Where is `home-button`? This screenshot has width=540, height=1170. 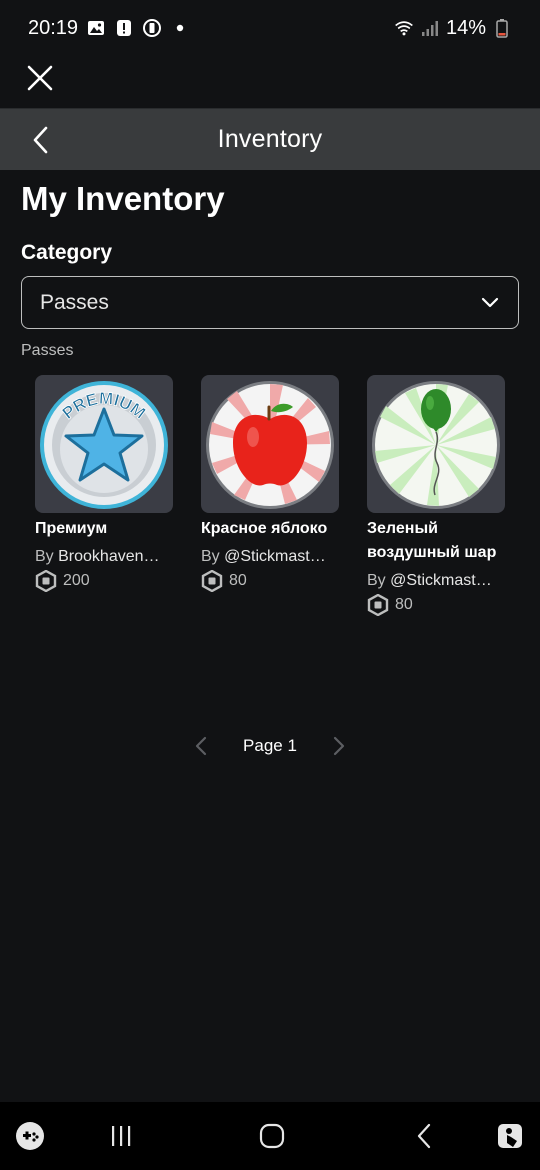 home-button is located at coordinates (272, 1136).